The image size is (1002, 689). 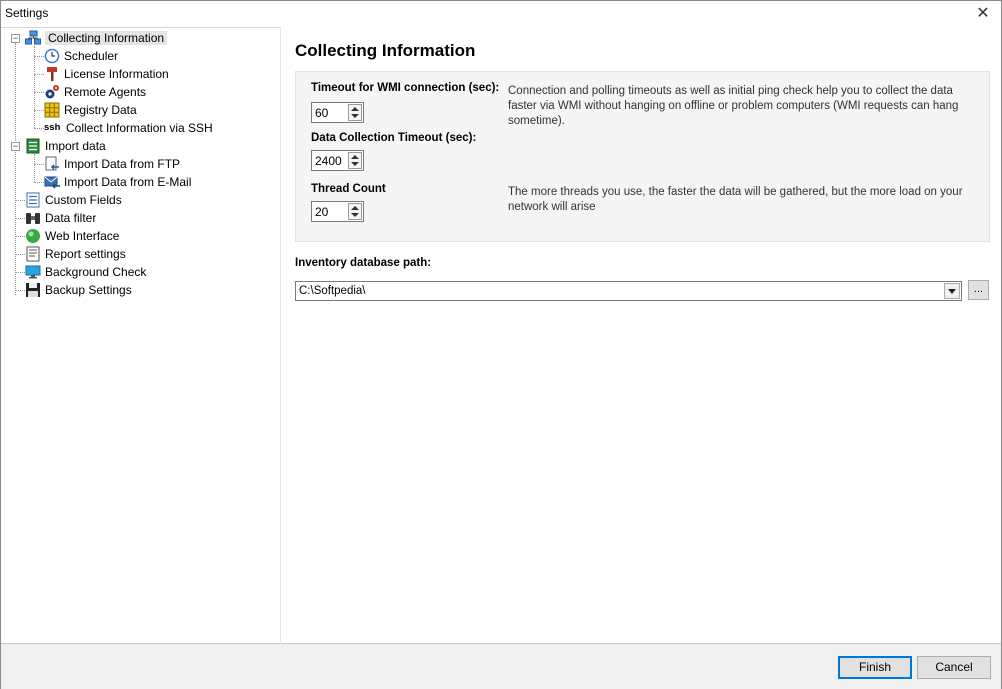 What do you see at coordinates (33, 290) in the screenshot?
I see `floppy-disk-icon` at bounding box center [33, 290].